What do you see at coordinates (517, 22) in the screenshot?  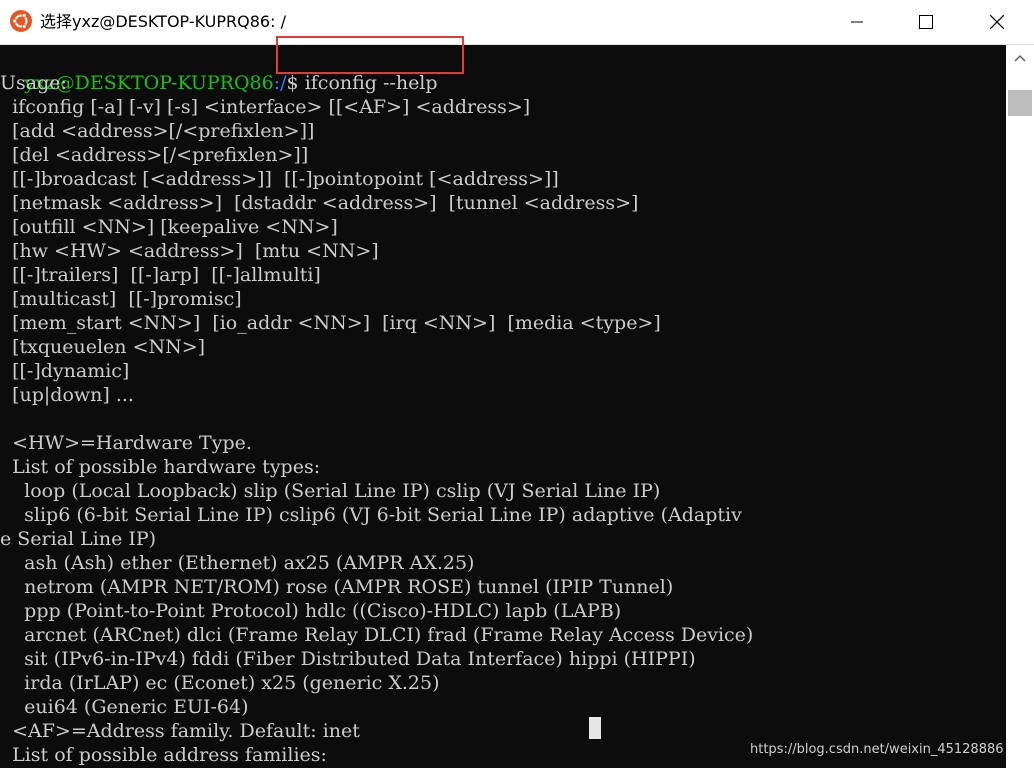 I see `title-bar: 选择yxz@DESKTOP-KUPRQ86: /` at bounding box center [517, 22].